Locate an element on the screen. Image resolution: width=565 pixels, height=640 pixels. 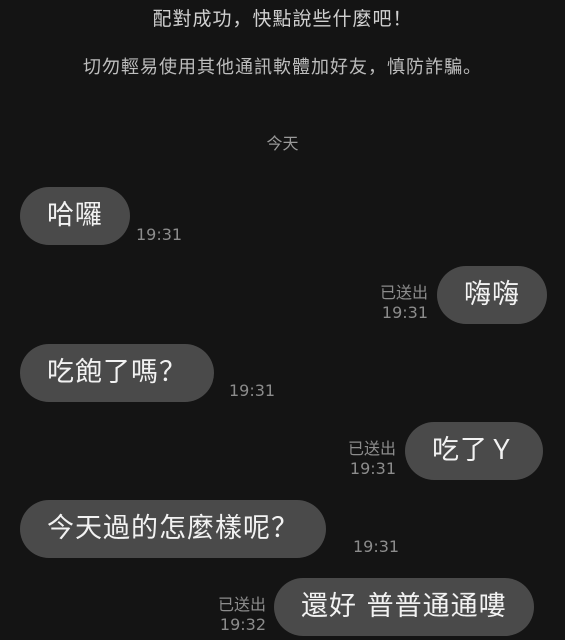
message-bubble-incoming: 今天過的怎麼樣呢？ is located at coordinates (173, 529).